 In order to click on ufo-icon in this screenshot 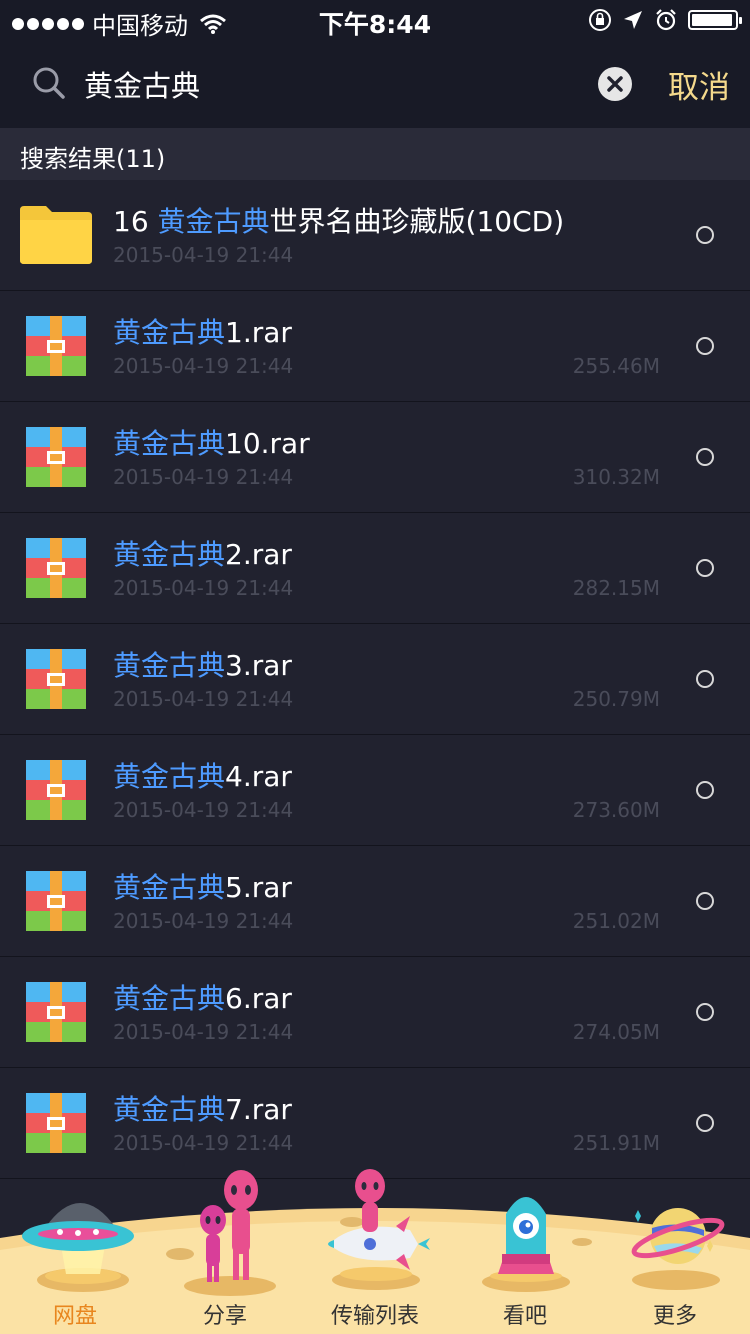, I will do `click(78, 1247)`.